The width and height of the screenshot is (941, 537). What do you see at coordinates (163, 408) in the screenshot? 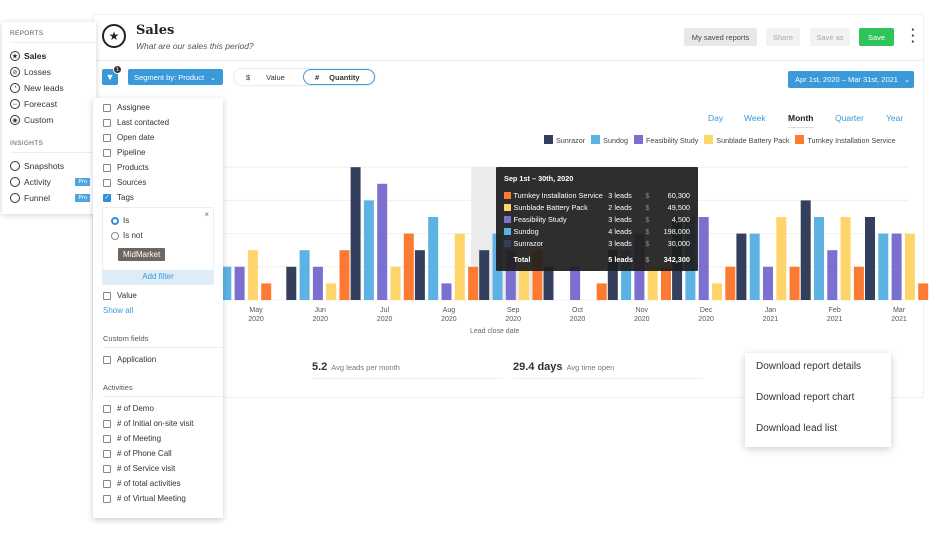
I see `filter-option: # of Demo` at bounding box center [163, 408].